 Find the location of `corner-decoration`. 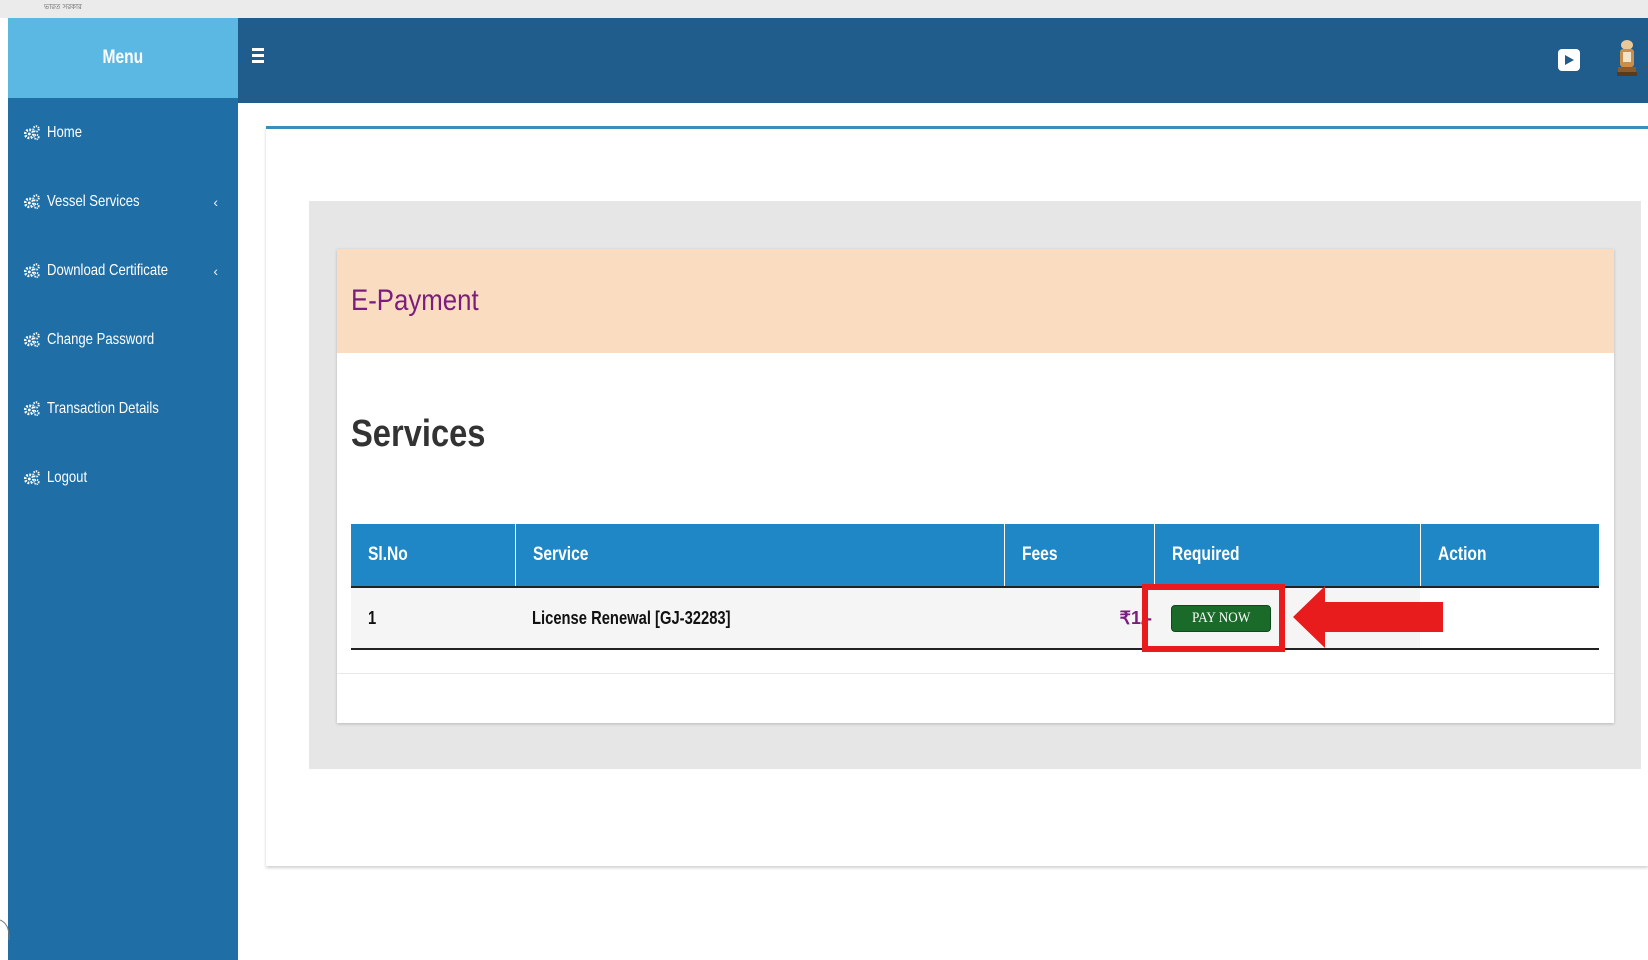

corner-decoration is located at coordinates (5, 930).